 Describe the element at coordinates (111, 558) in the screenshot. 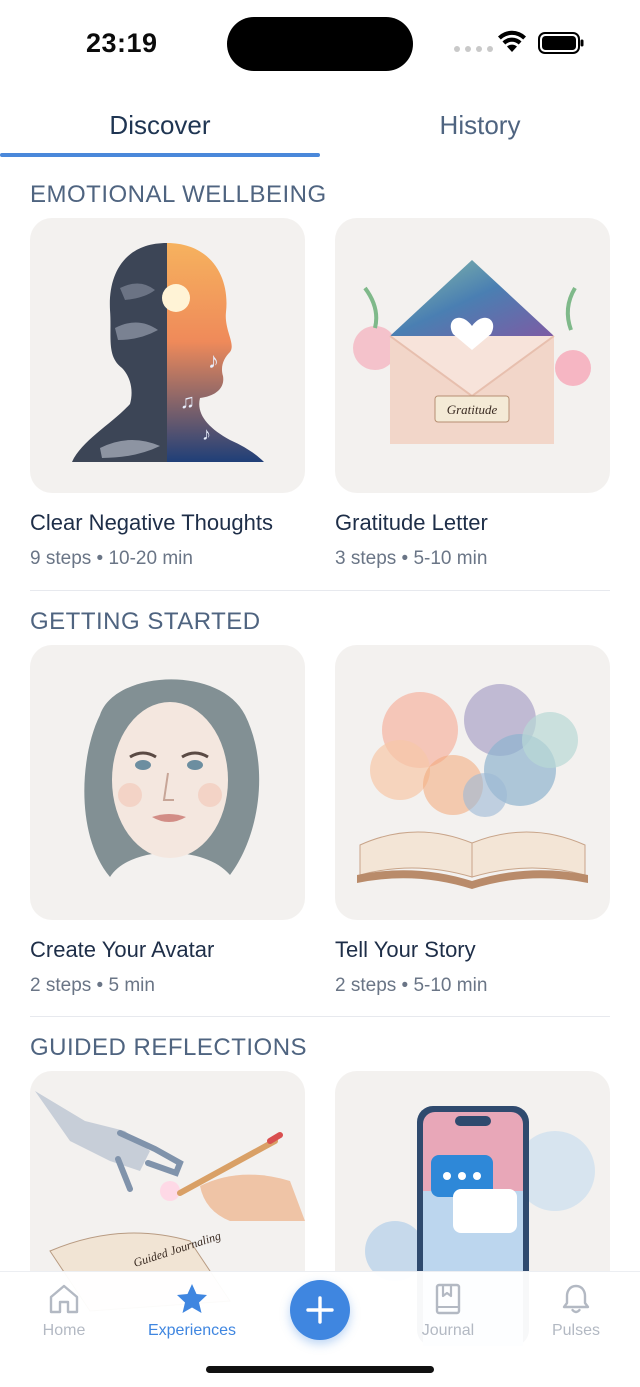

I see `card-meta: 9 steps • 10-20 min` at that location.